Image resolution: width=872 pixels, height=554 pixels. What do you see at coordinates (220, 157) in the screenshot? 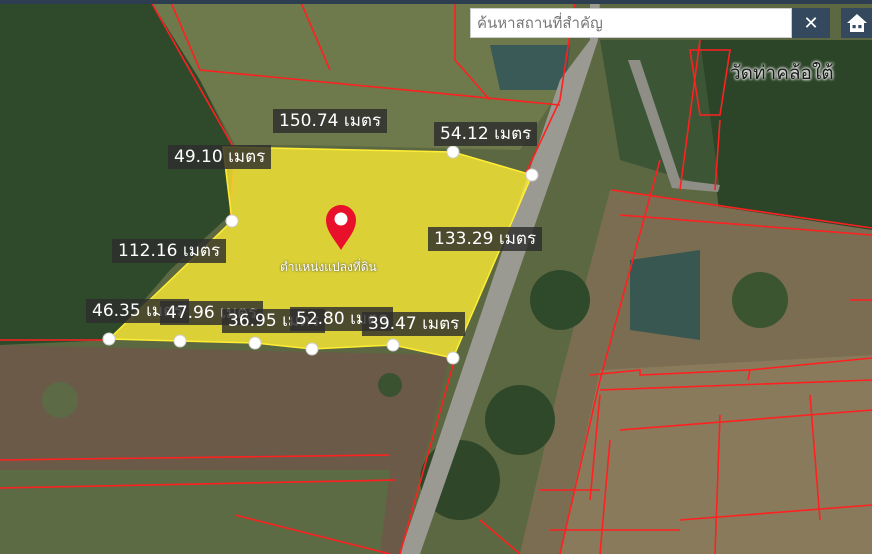
I see `distance-label: 49.10 เมตร` at bounding box center [220, 157].